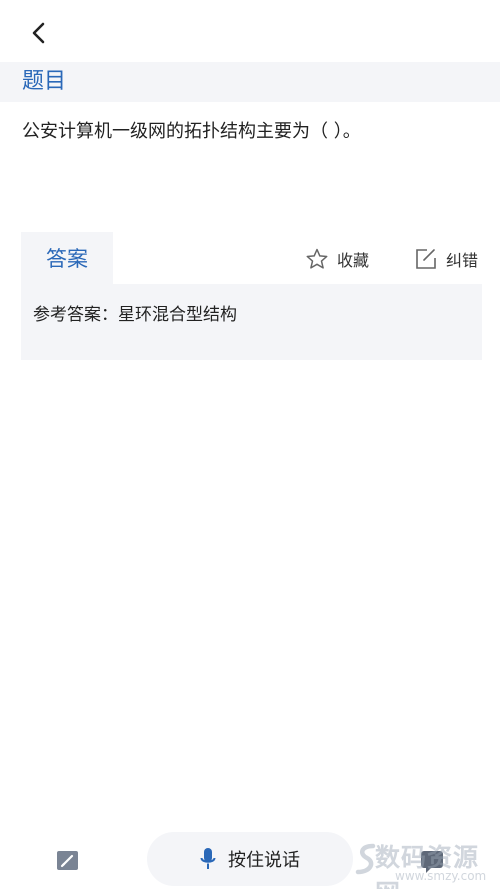 This screenshot has width=500, height=889. What do you see at coordinates (250, 31) in the screenshot?
I see `top-bar` at bounding box center [250, 31].